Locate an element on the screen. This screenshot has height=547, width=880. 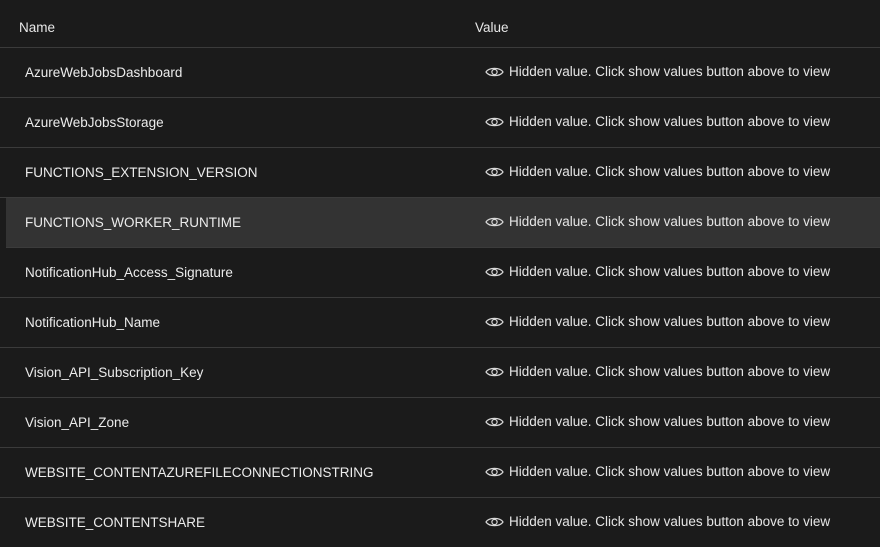
setting-name: WEBSITE_CONTENTAZUREFILECONNECTIONSTRING is located at coordinates (199, 472).